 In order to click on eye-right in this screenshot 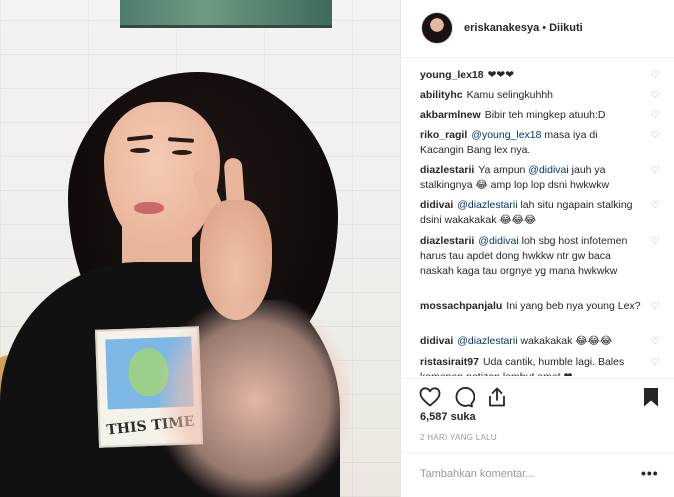, I will do `click(182, 152)`.